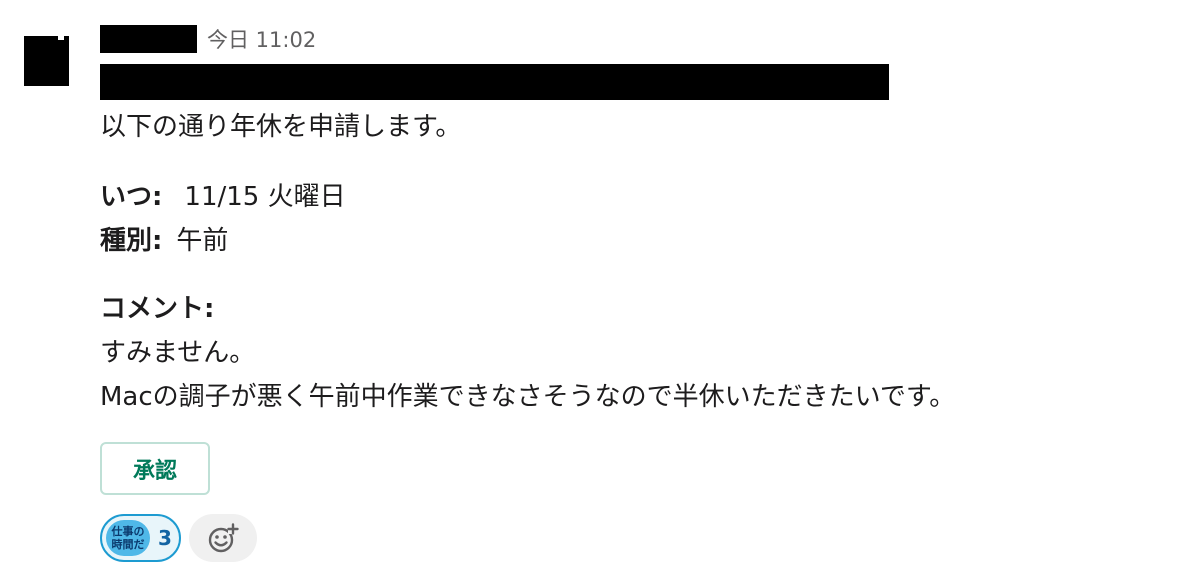 The image size is (1180, 584). Describe the element at coordinates (131, 197) in the screenshot. I see `field-when-label: いつ:` at that location.